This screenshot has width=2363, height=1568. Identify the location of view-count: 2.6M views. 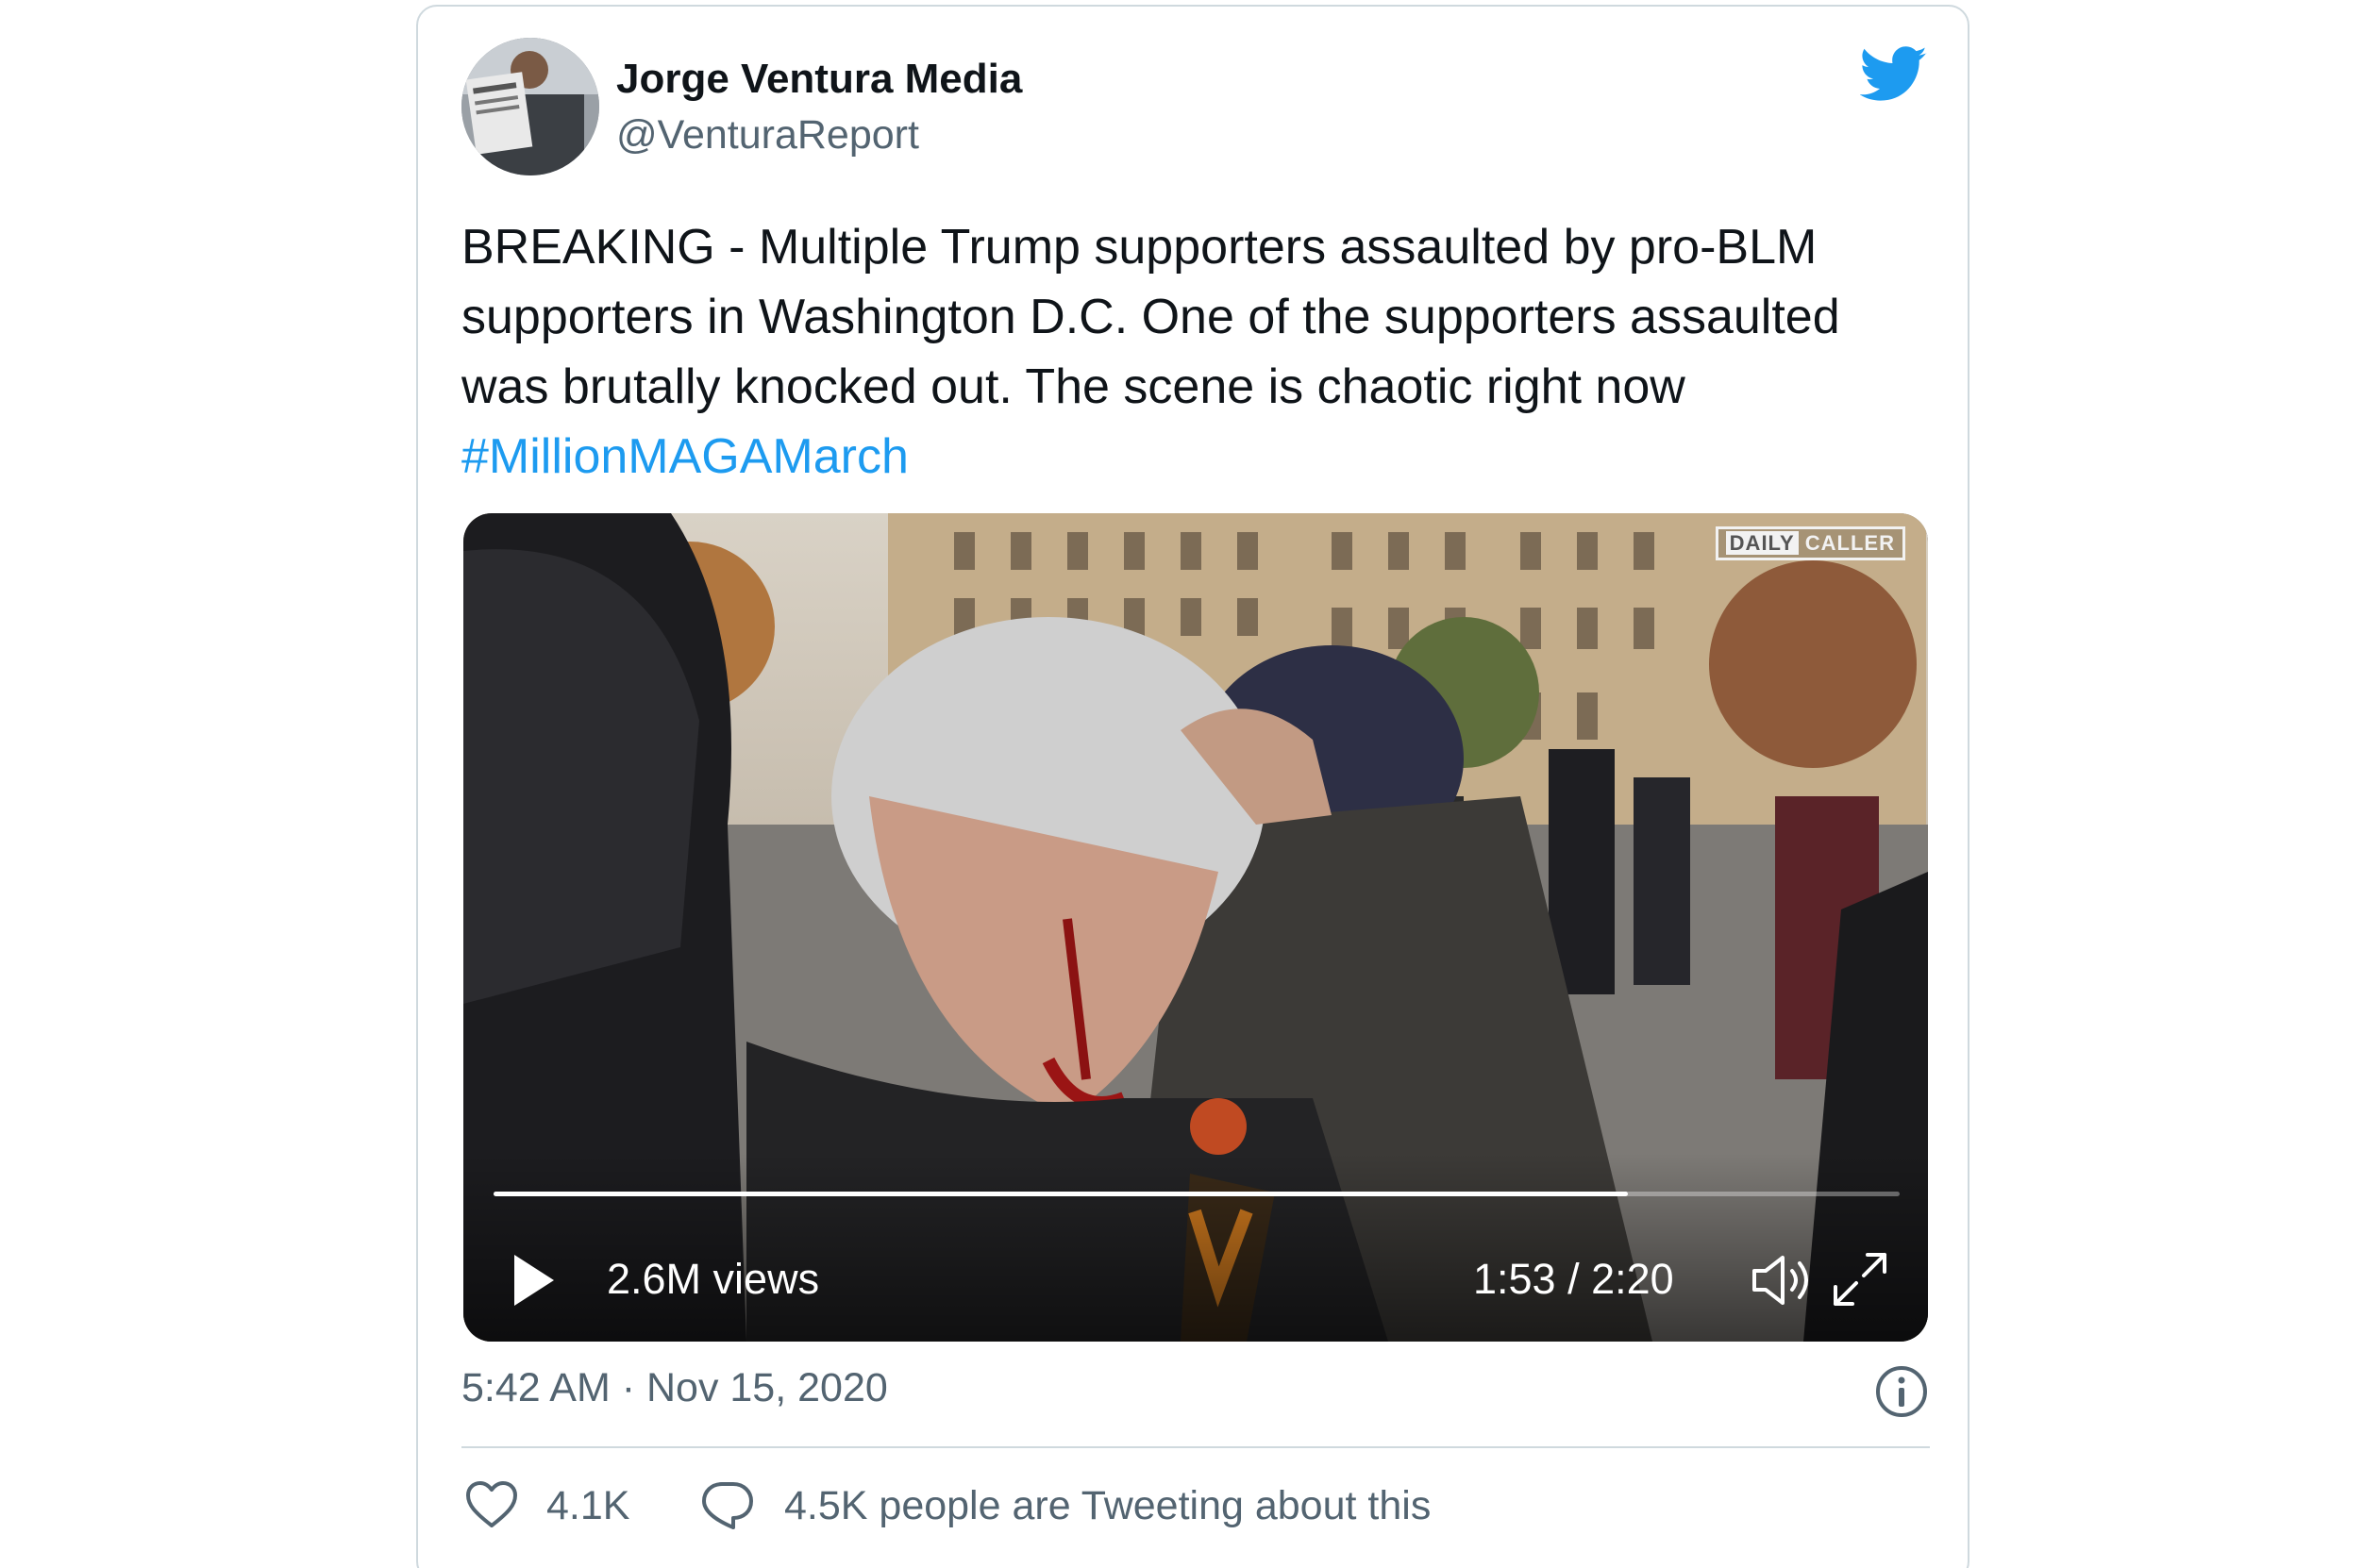
(713, 1279).